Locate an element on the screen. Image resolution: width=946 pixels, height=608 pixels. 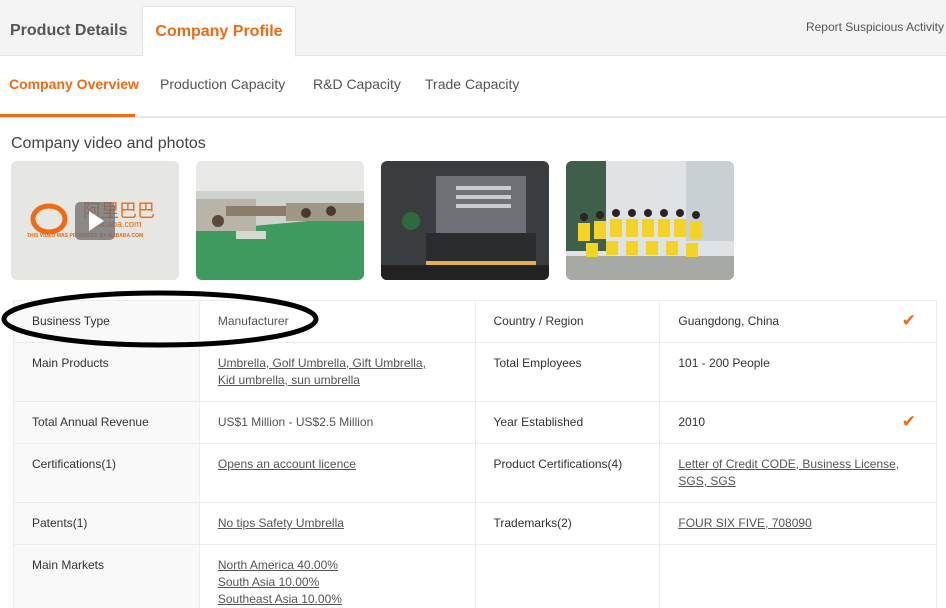
info-label: Total Annual Revenue is located at coordinates (106, 422).